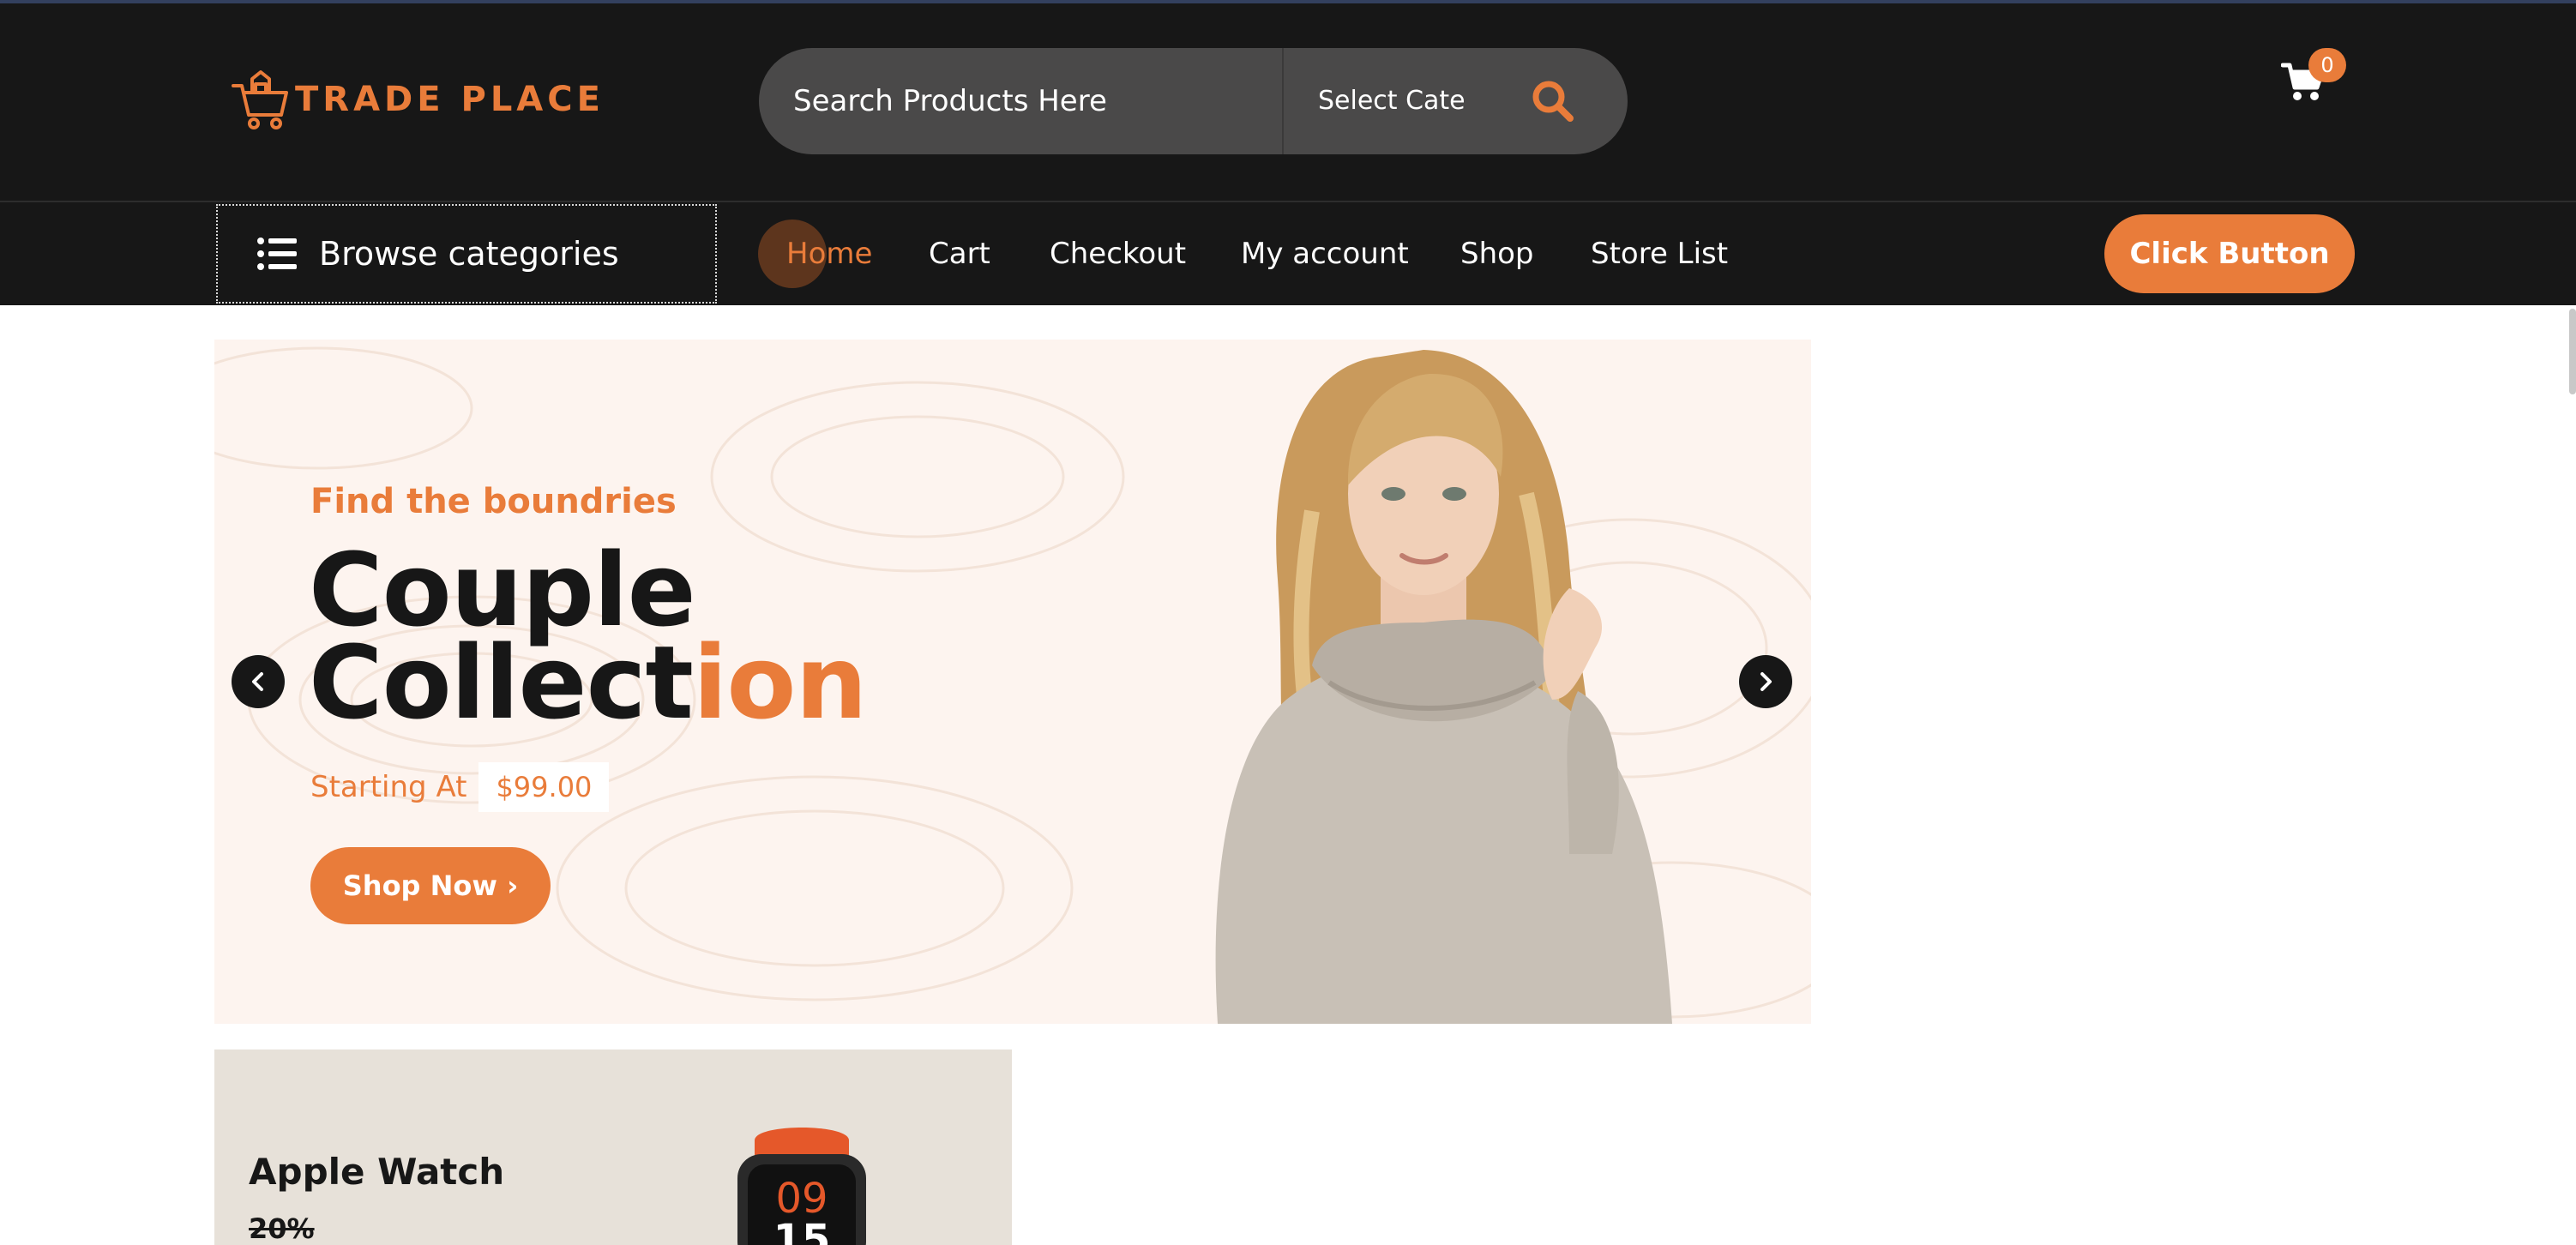 The image size is (2576, 1245). Describe the element at coordinates (377, 1172) in the screenshot. I see `promo-title: Apple Watch` at that location.